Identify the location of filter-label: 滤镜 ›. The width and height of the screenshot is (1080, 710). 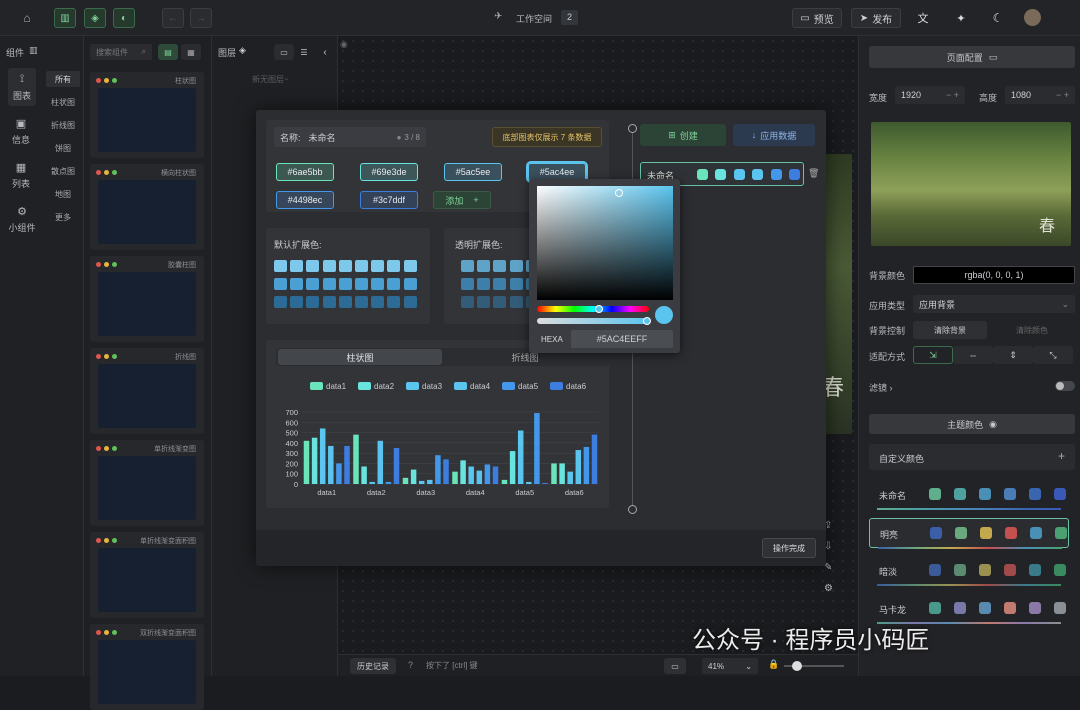
(881, 387).